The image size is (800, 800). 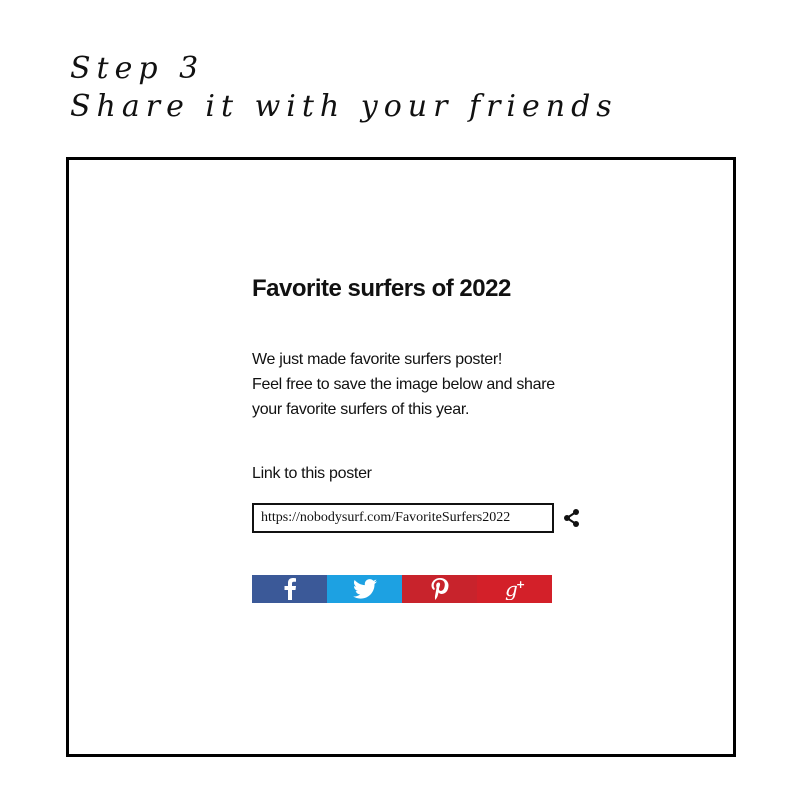 What do you see at coordinates (137, 68) in the screenshot?
I see `step-label: Step 3` at bounding box center [137, 68].